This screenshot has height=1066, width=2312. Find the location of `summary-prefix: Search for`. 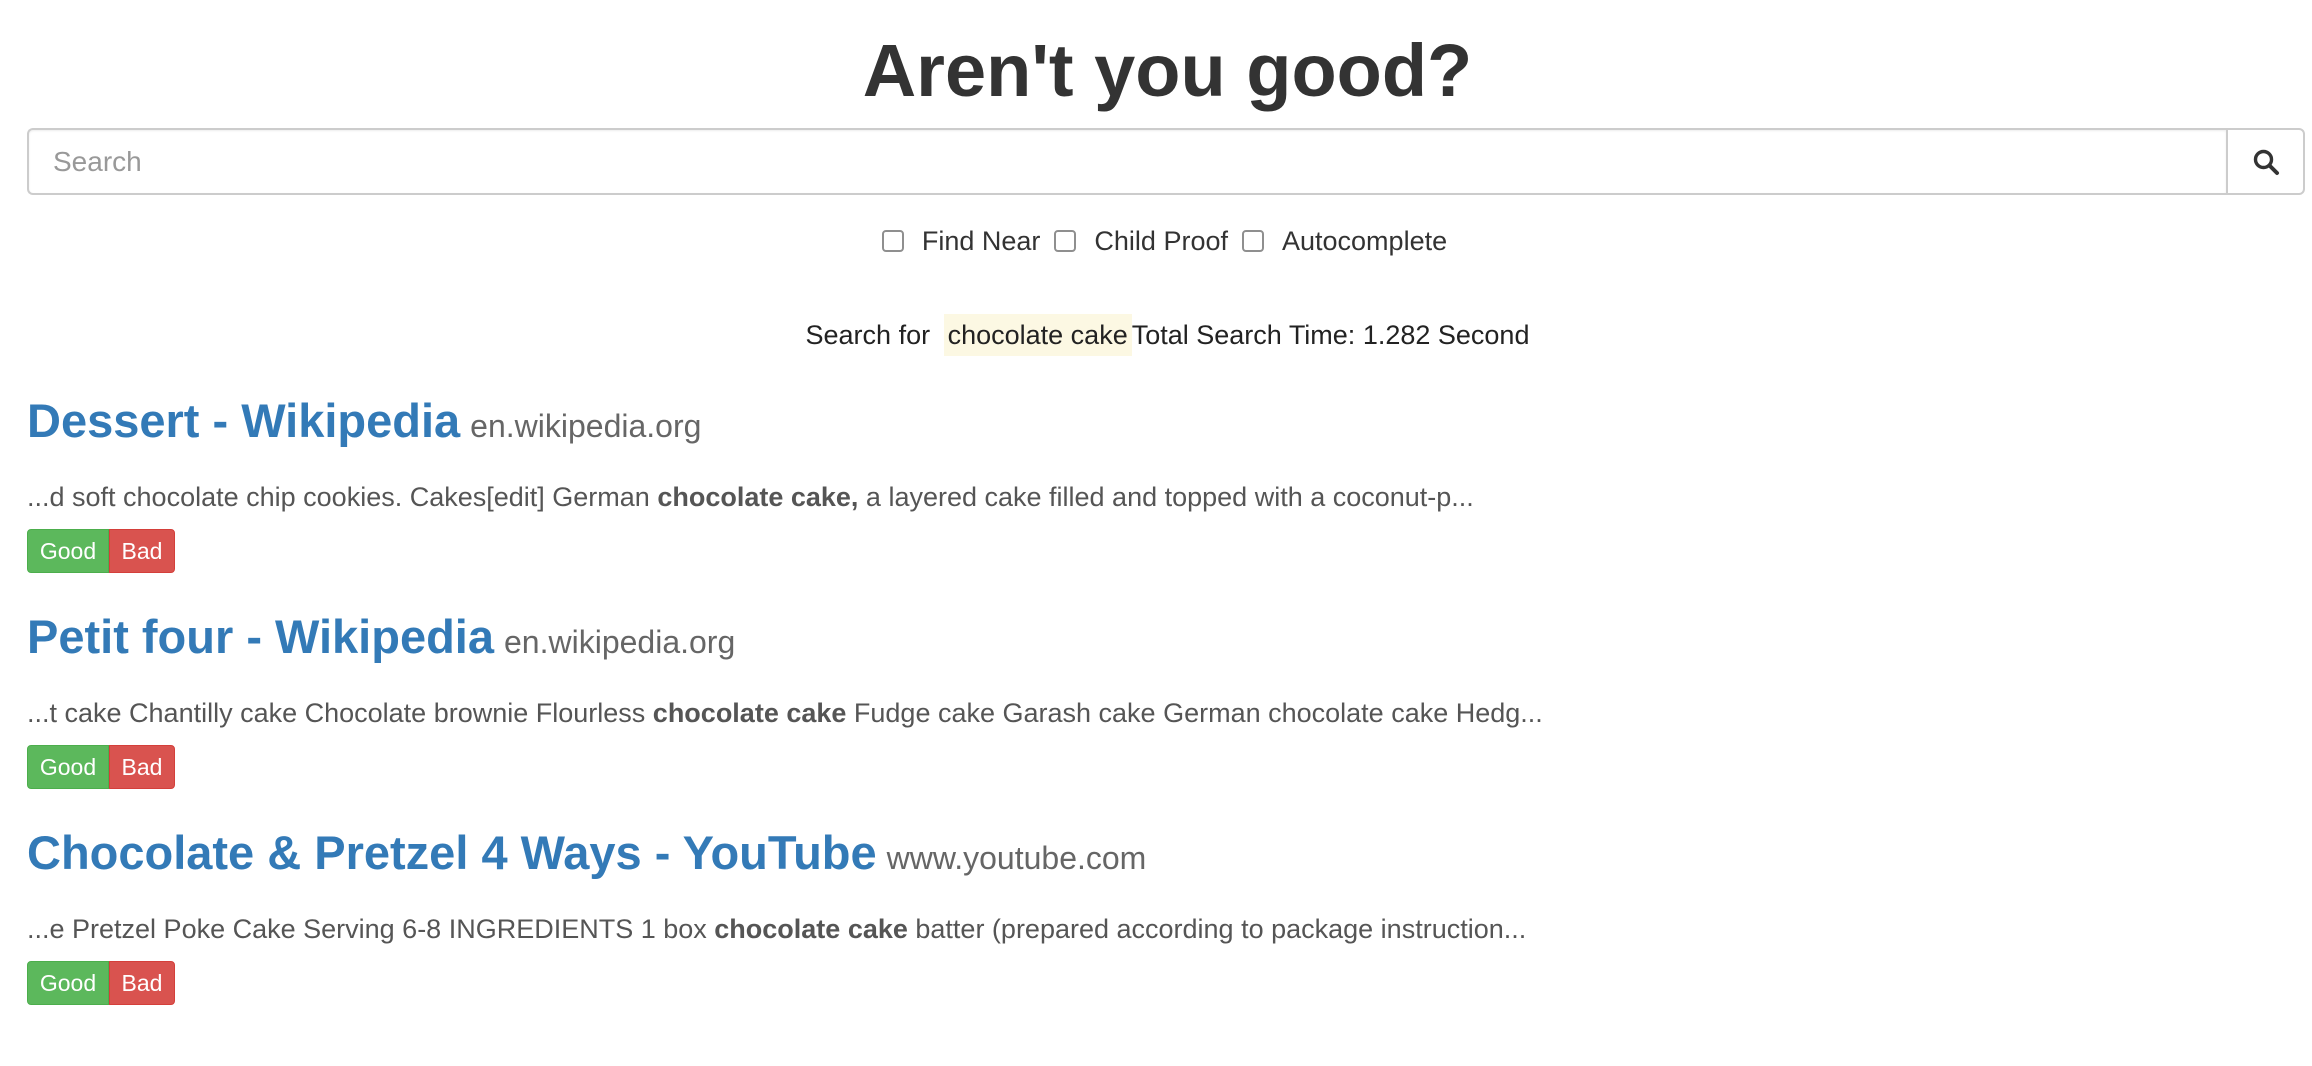

summary-prefix: Search for is located at coordinates (868, 335).